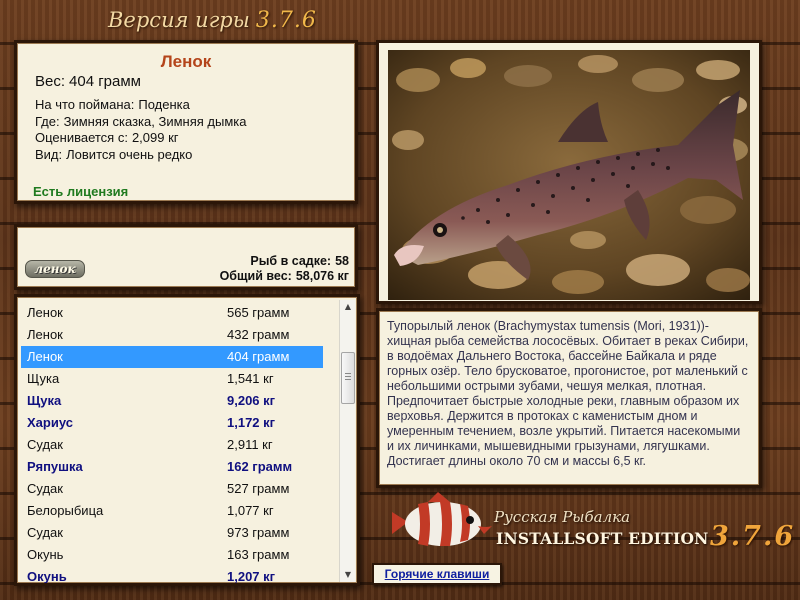  What do you see at coordinates (172, 575) in the screenshot?
I see `catch-list-row: Окунь 1,207 кг` at bounding box center [172, 575].